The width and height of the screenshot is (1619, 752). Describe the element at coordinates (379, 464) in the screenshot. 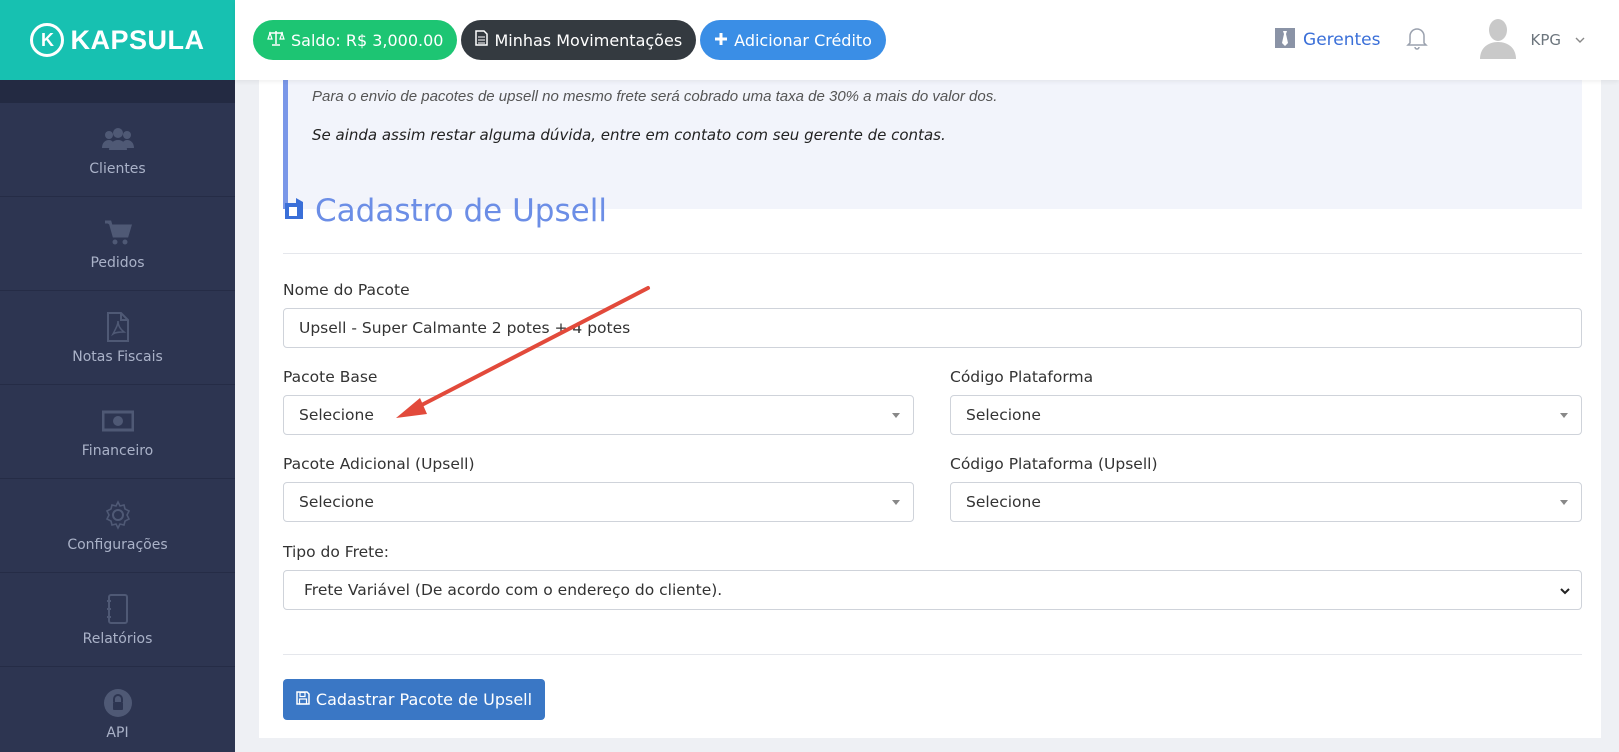

I see `pacote-adicional-label: Pacote Adicional (Upsell)` at that location.